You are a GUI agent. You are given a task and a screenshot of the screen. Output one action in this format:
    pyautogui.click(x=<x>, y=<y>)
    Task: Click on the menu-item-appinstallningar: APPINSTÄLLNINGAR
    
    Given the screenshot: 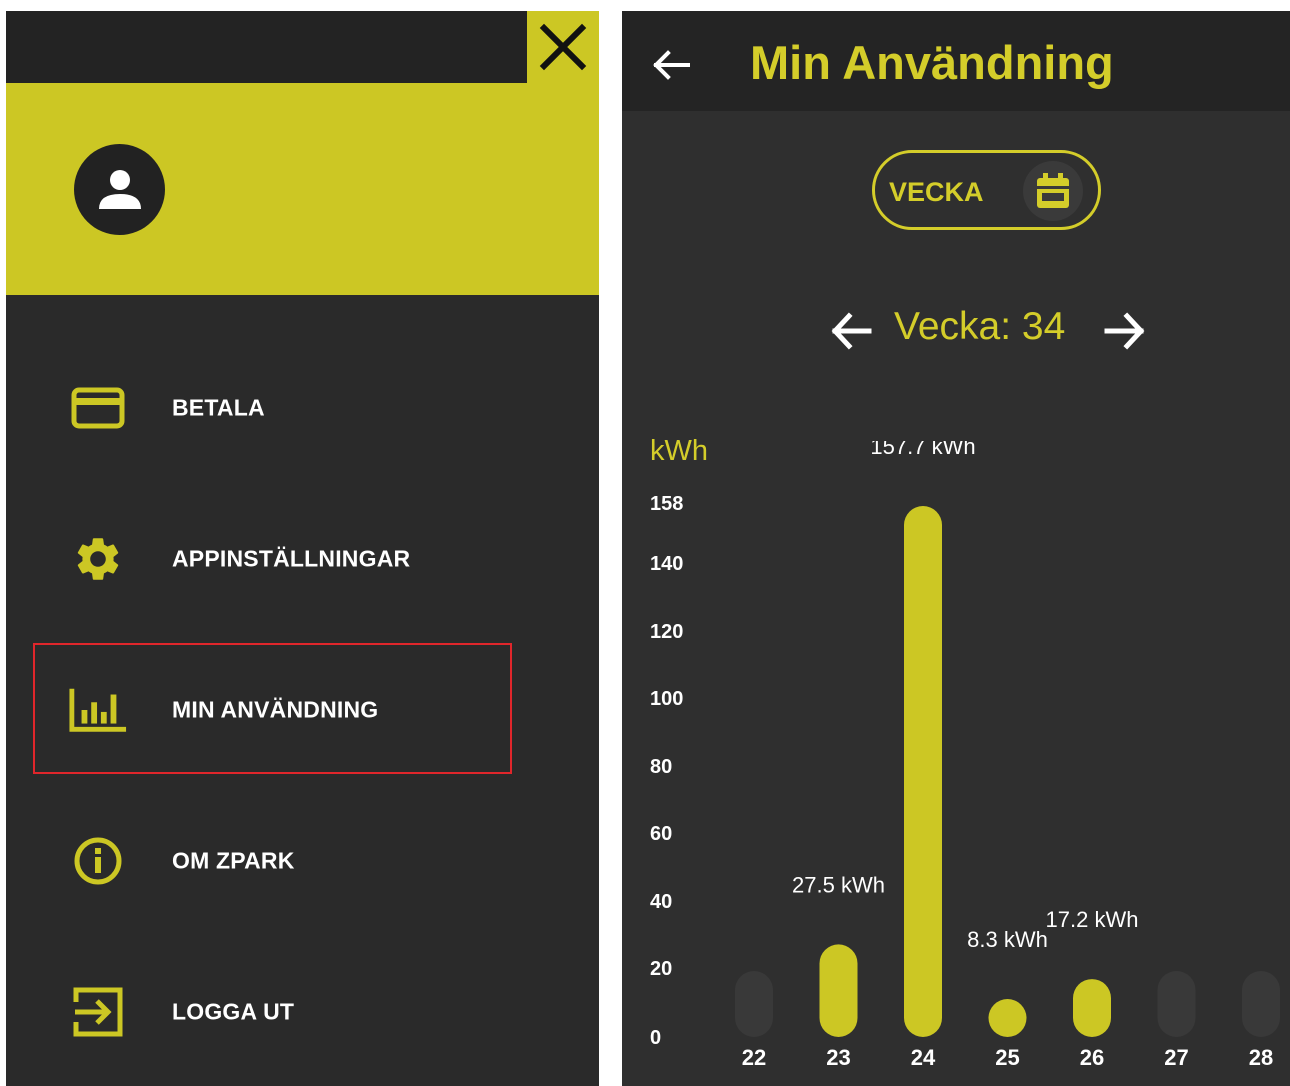 What is the action you would take?
    pyautogui.click(x=302, y=559)
    